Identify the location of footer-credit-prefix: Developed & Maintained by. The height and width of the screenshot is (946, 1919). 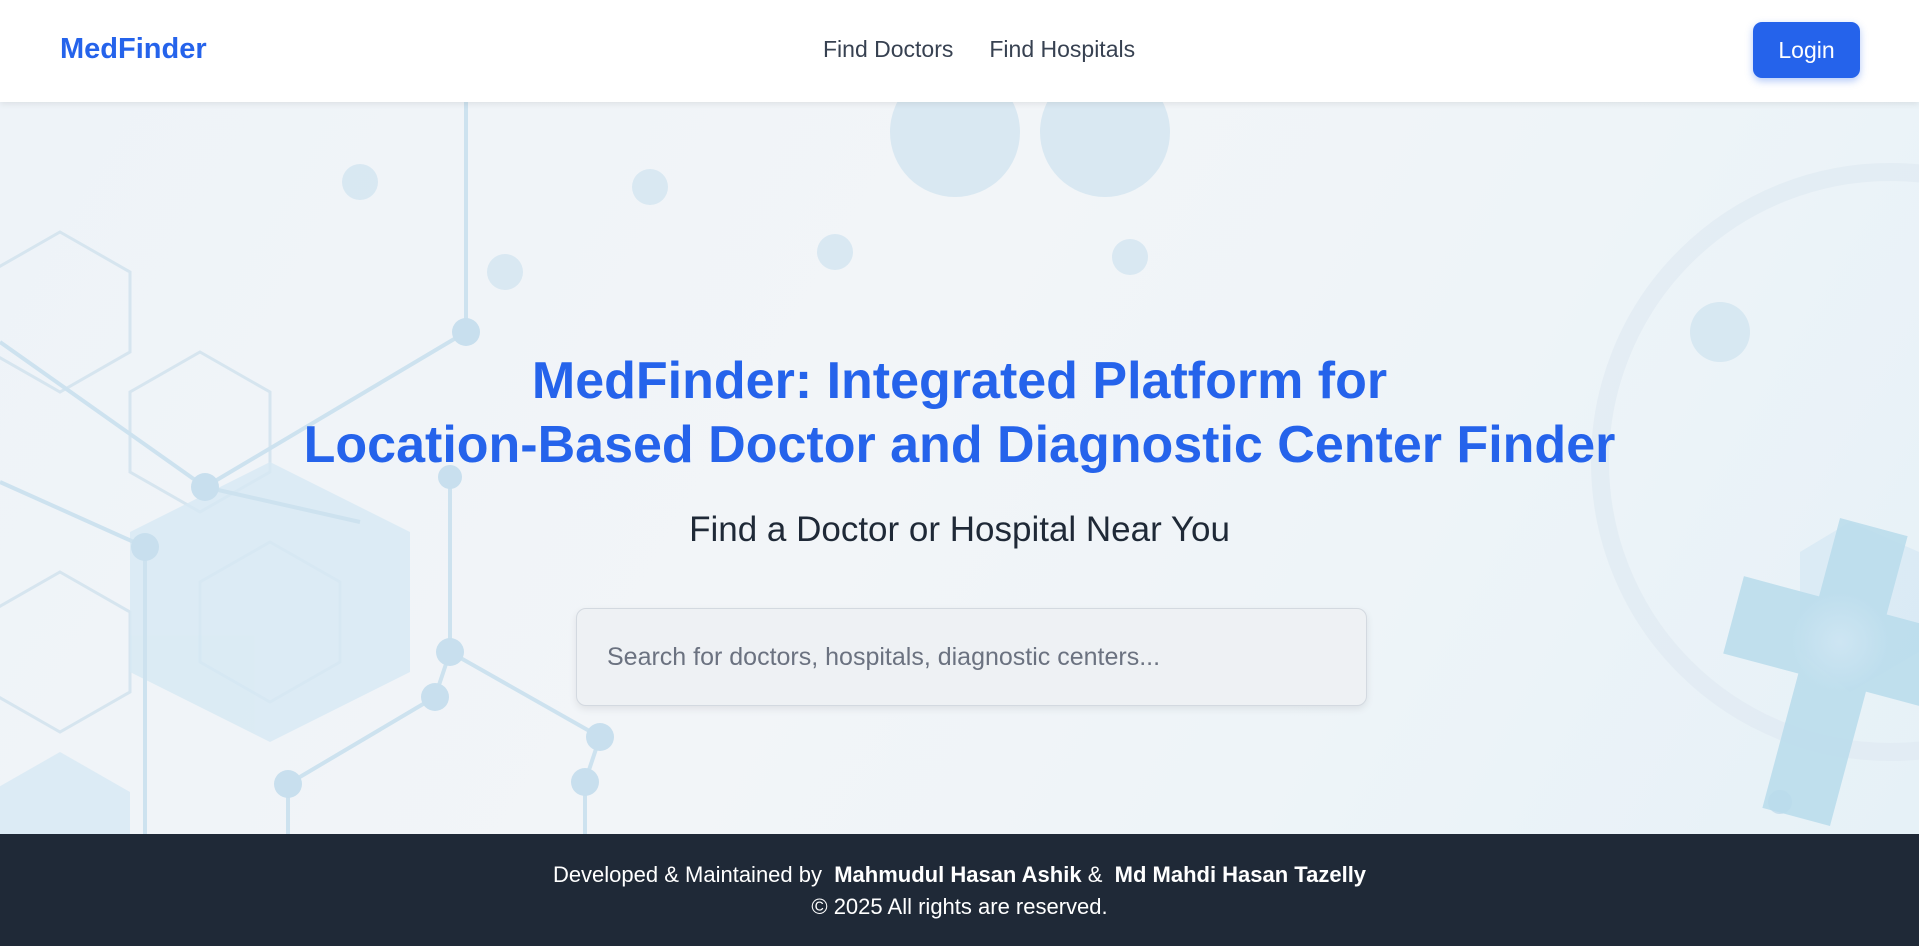
(687, 874).